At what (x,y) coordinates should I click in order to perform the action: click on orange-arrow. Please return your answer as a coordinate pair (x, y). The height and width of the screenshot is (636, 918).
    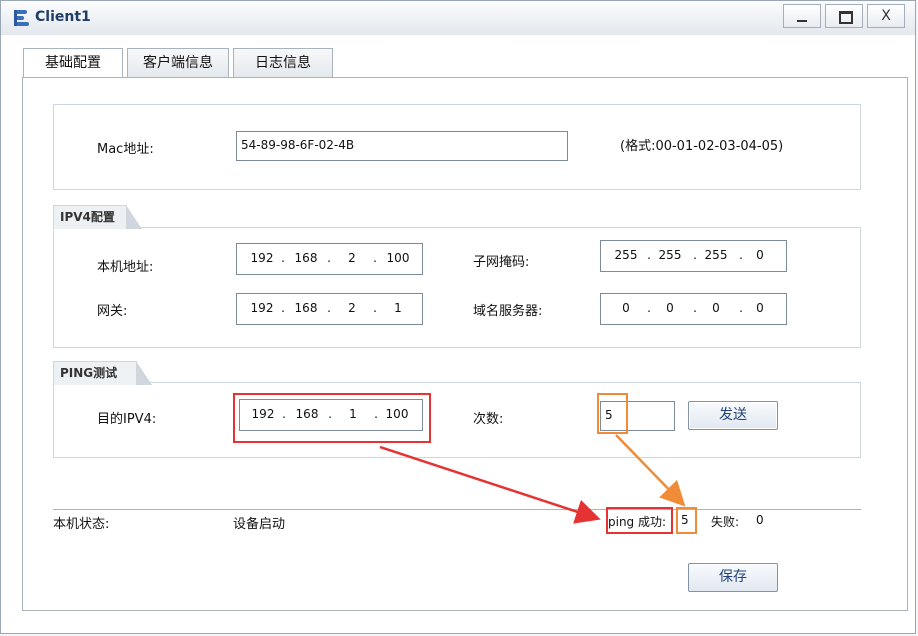
    Looking at the image, I should click on (650, 470).